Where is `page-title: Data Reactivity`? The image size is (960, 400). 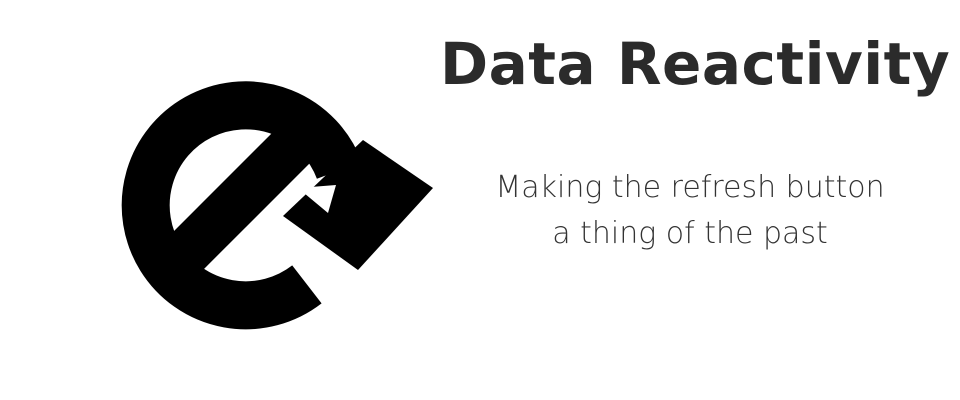 page-title: Data Reactivity is located at coordinates (695, 64).